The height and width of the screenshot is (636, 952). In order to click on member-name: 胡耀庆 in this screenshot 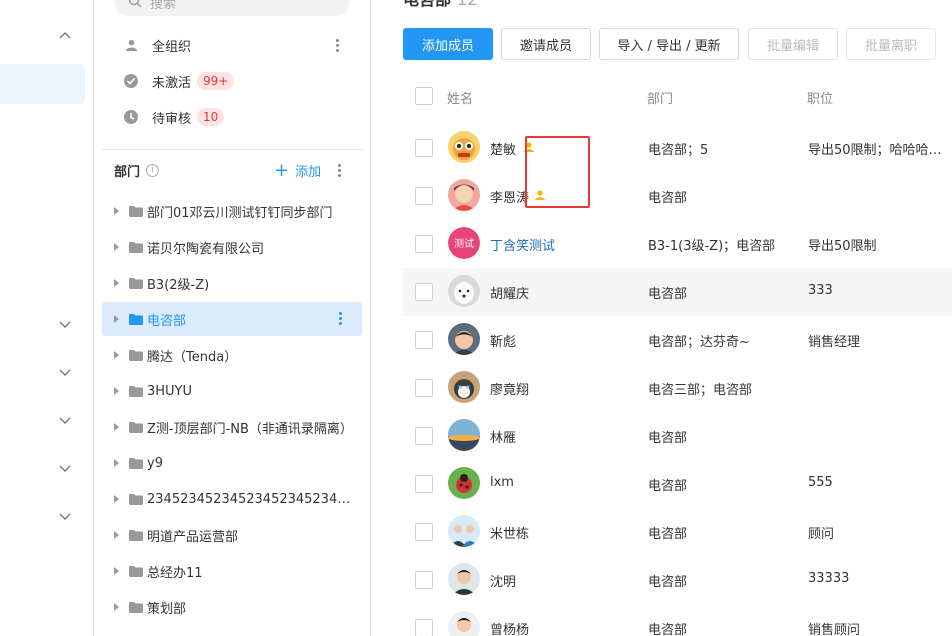, I will do `click(509, 292)`.